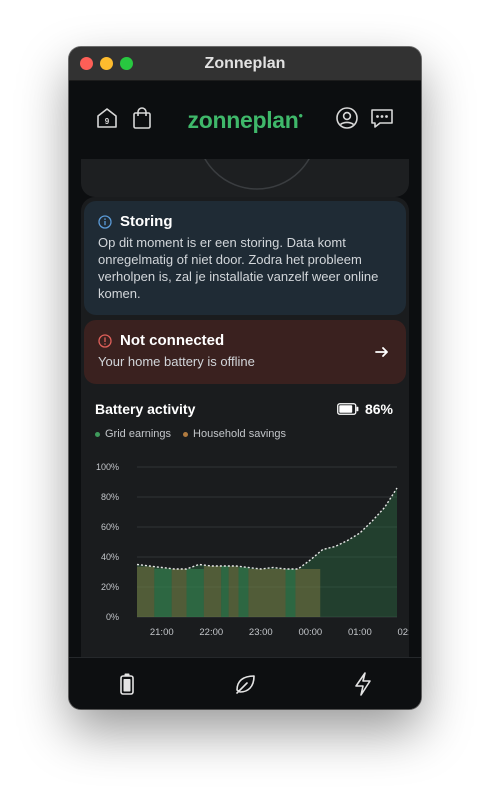  What do you see at coordinates (267, 552) in the screenshot?
I see `battery-level-area` at bounding box center [267, 552].